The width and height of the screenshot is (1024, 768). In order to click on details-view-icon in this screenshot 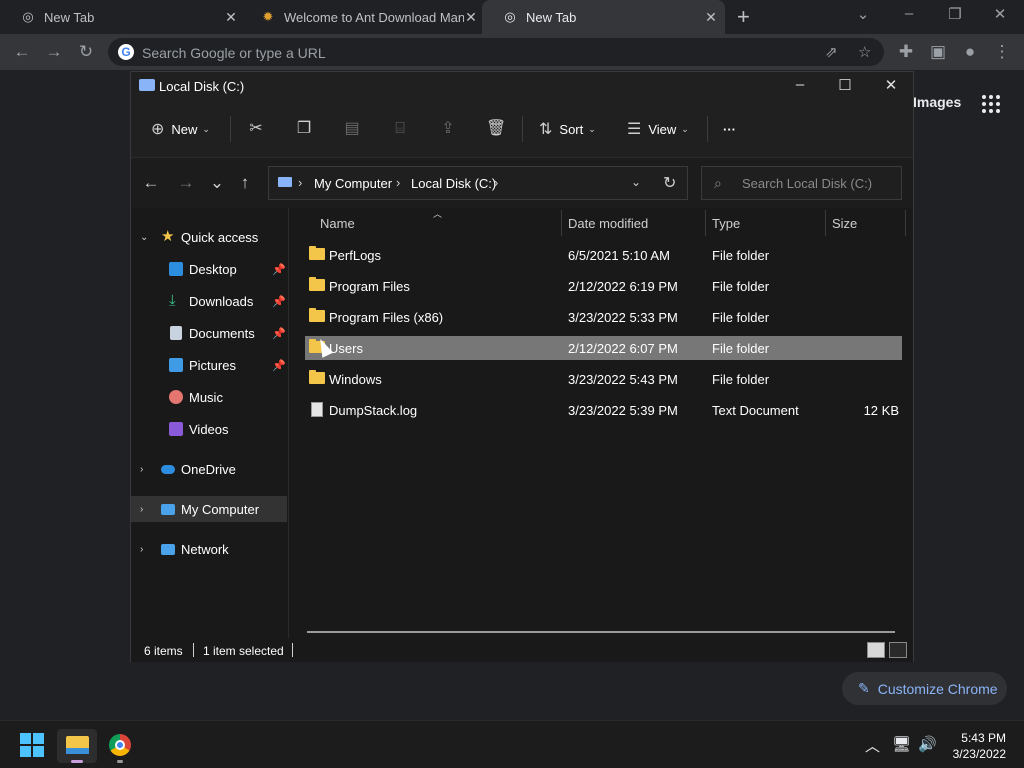, I will do `click(876, 650)`.